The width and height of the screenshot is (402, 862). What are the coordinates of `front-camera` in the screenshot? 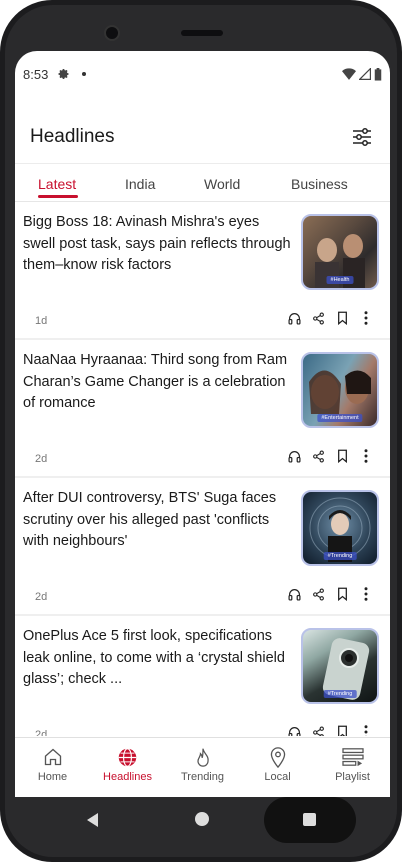 It's located at (112, 33).